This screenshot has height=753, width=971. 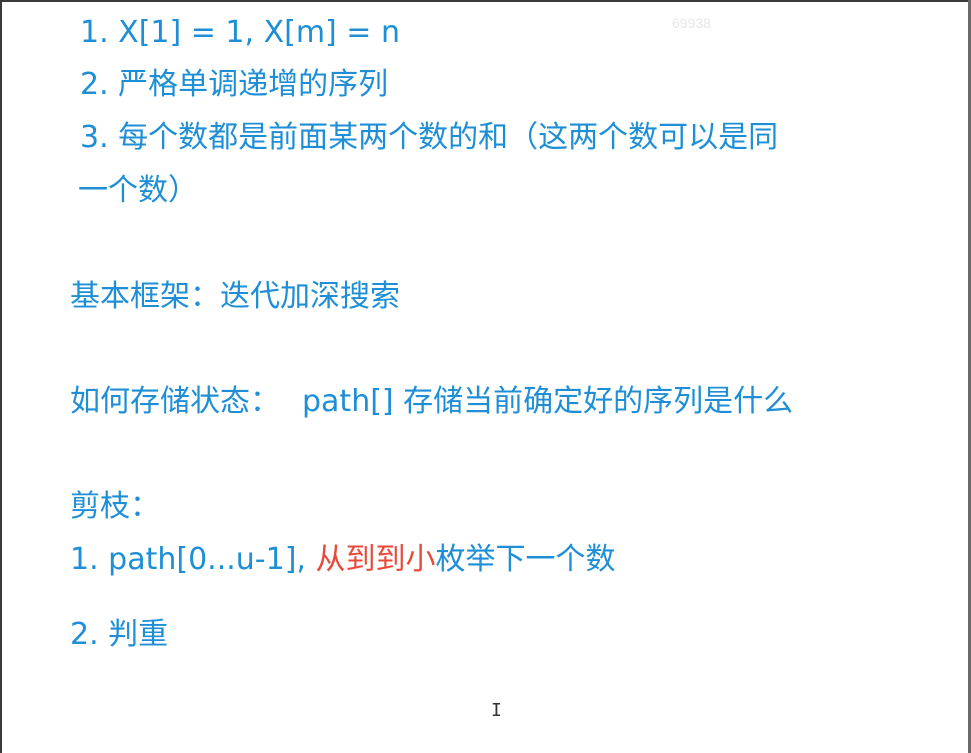 What do you see at coordinates (375, 559) in the screenshot?
I see `pruning-item-1-highlight: 从到到小` at bounding box center [375, 559].